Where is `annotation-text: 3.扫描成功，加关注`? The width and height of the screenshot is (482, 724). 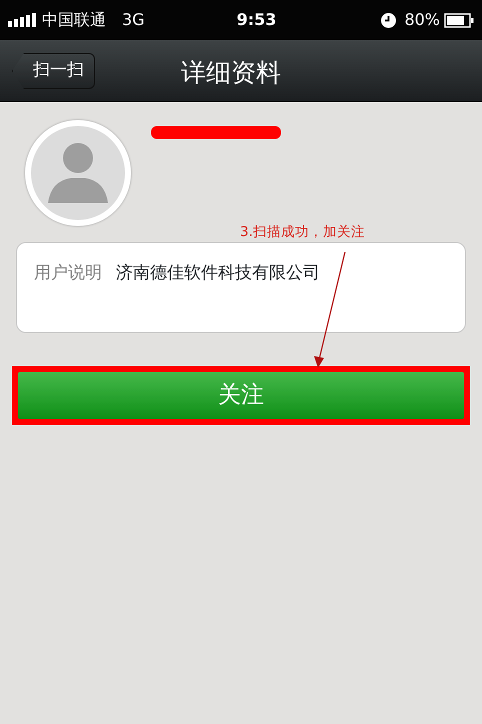 annotation-text: 3.扫描成功，加关注 is located at coordinates (302, 232).